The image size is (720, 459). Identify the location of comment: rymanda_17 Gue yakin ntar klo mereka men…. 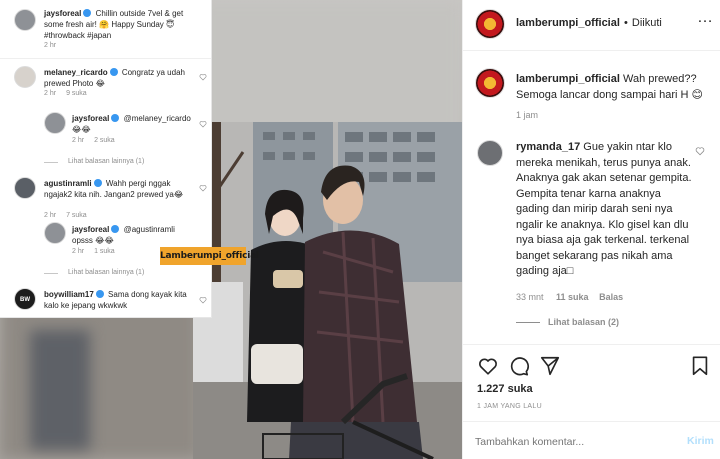
(605, 210).